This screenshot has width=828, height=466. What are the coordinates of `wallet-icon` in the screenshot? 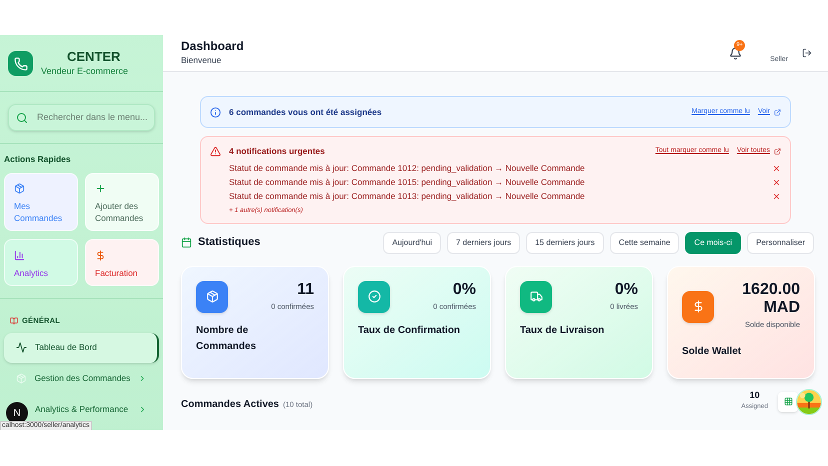 It's located at (698, 306).